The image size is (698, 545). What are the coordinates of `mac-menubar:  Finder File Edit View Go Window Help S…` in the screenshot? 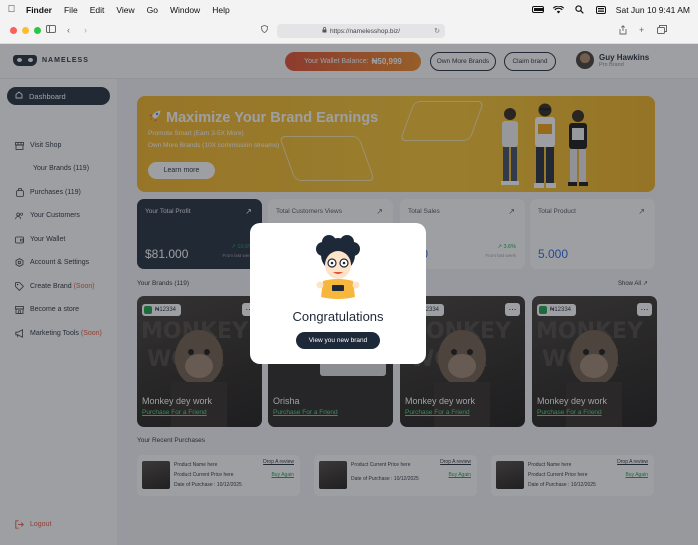 It's located at (349, 9).